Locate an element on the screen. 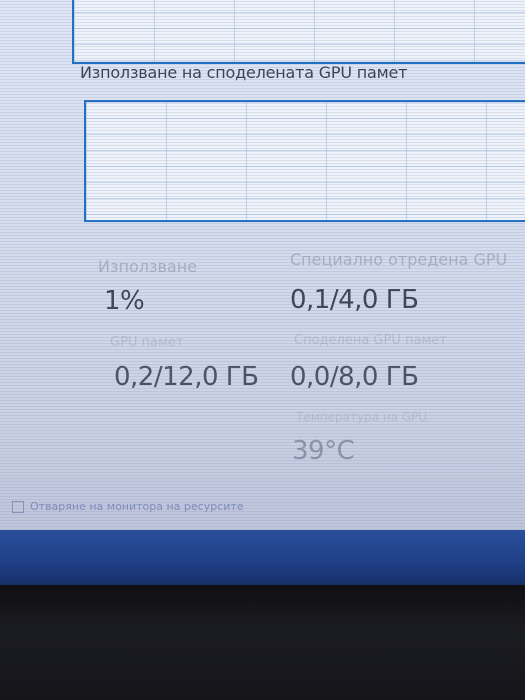 This screenshot has height=700, width=525. dedicated-gpu-memory-label: Специално отредена GPU is located at coordinates (399, 259).